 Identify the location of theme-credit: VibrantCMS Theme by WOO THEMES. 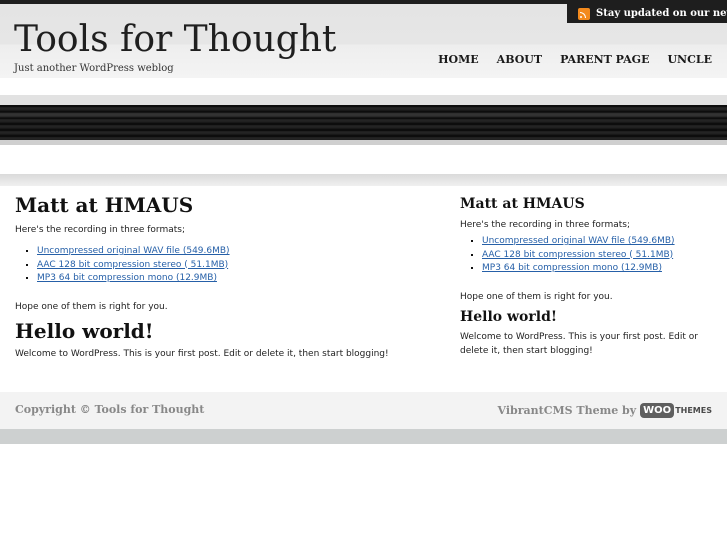
(604, 410).